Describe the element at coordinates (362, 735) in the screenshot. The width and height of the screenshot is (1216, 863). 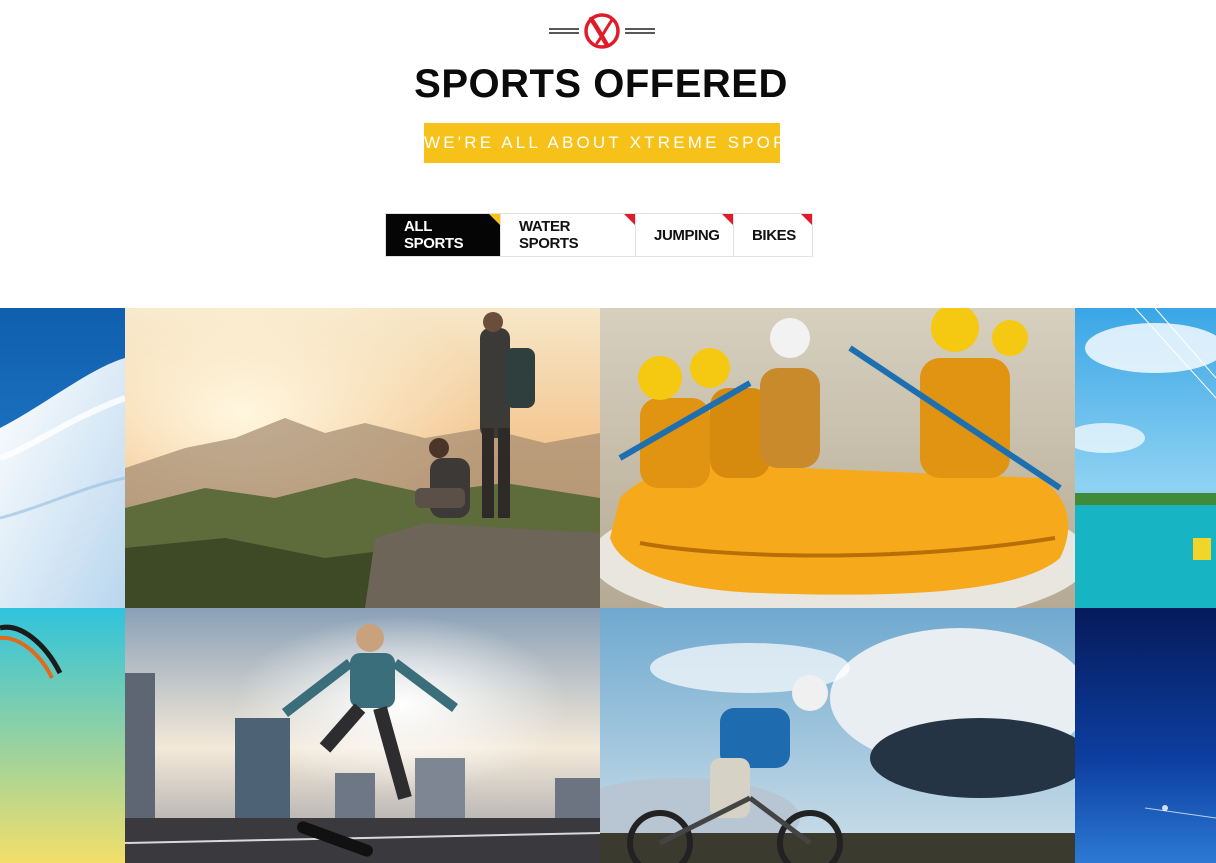
I see `skateboard-jump-photo` at that location.